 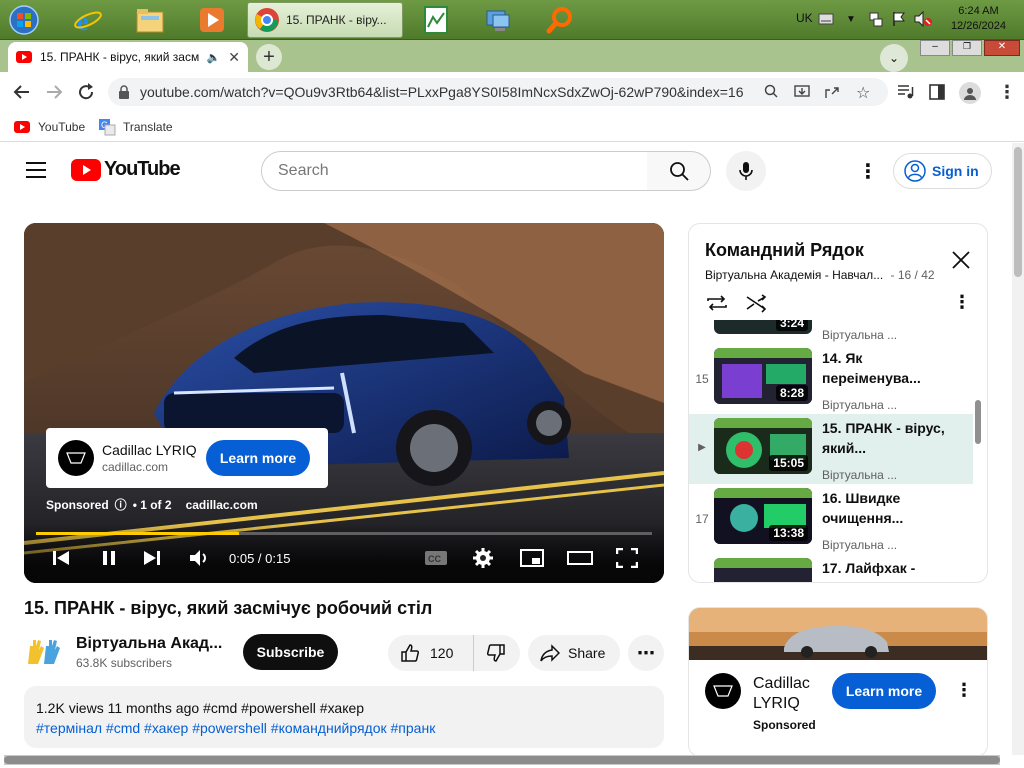 What do you see at coordinates (22, 92) in the screenshot?
I see `back-icon` at bounding box center [22, 92].